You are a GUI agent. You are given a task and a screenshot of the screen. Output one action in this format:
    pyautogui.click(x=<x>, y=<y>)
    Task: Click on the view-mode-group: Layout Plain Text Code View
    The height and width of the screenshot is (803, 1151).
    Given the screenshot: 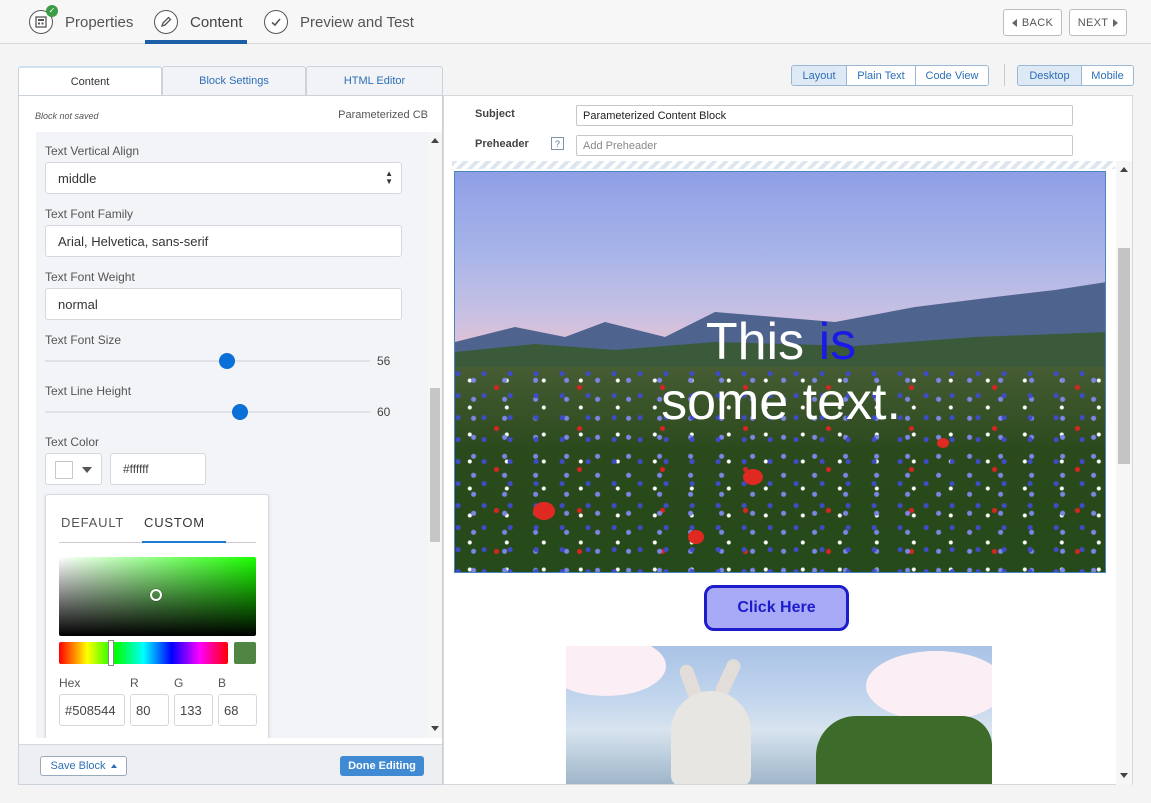 What is the action you would take?
    pyautogui.click(x=890, y=75)
    